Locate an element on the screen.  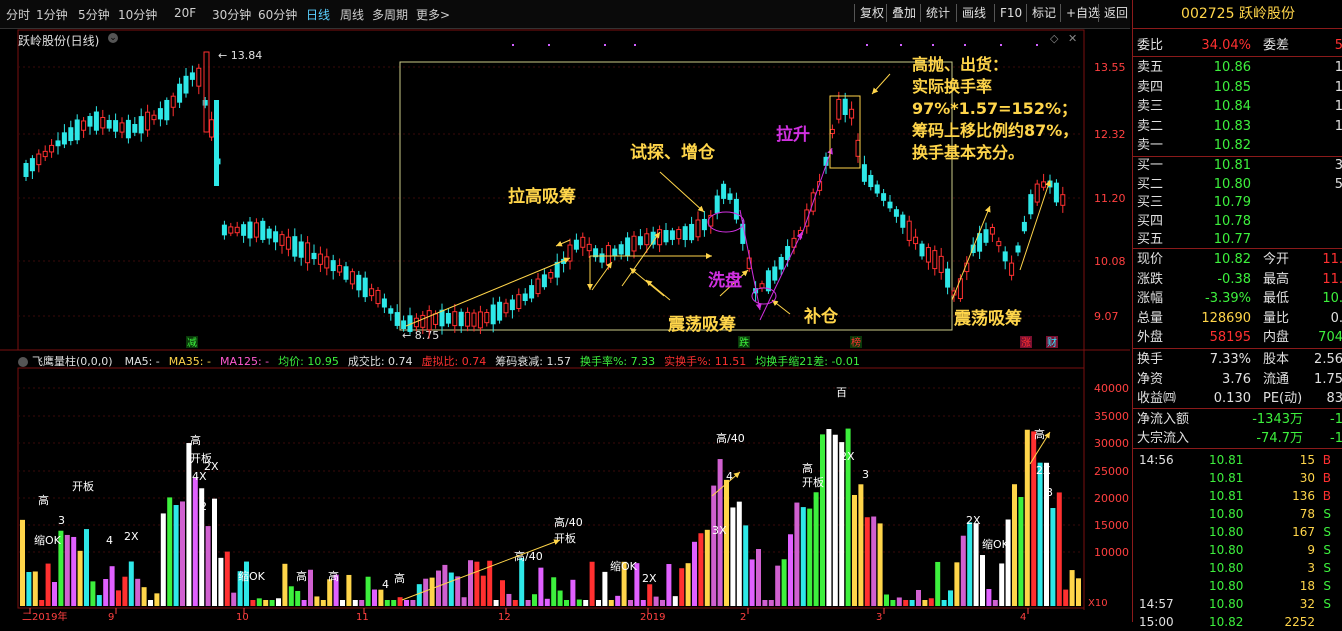
event-marker-label: 涨 is located at coordinates (1026, 343).